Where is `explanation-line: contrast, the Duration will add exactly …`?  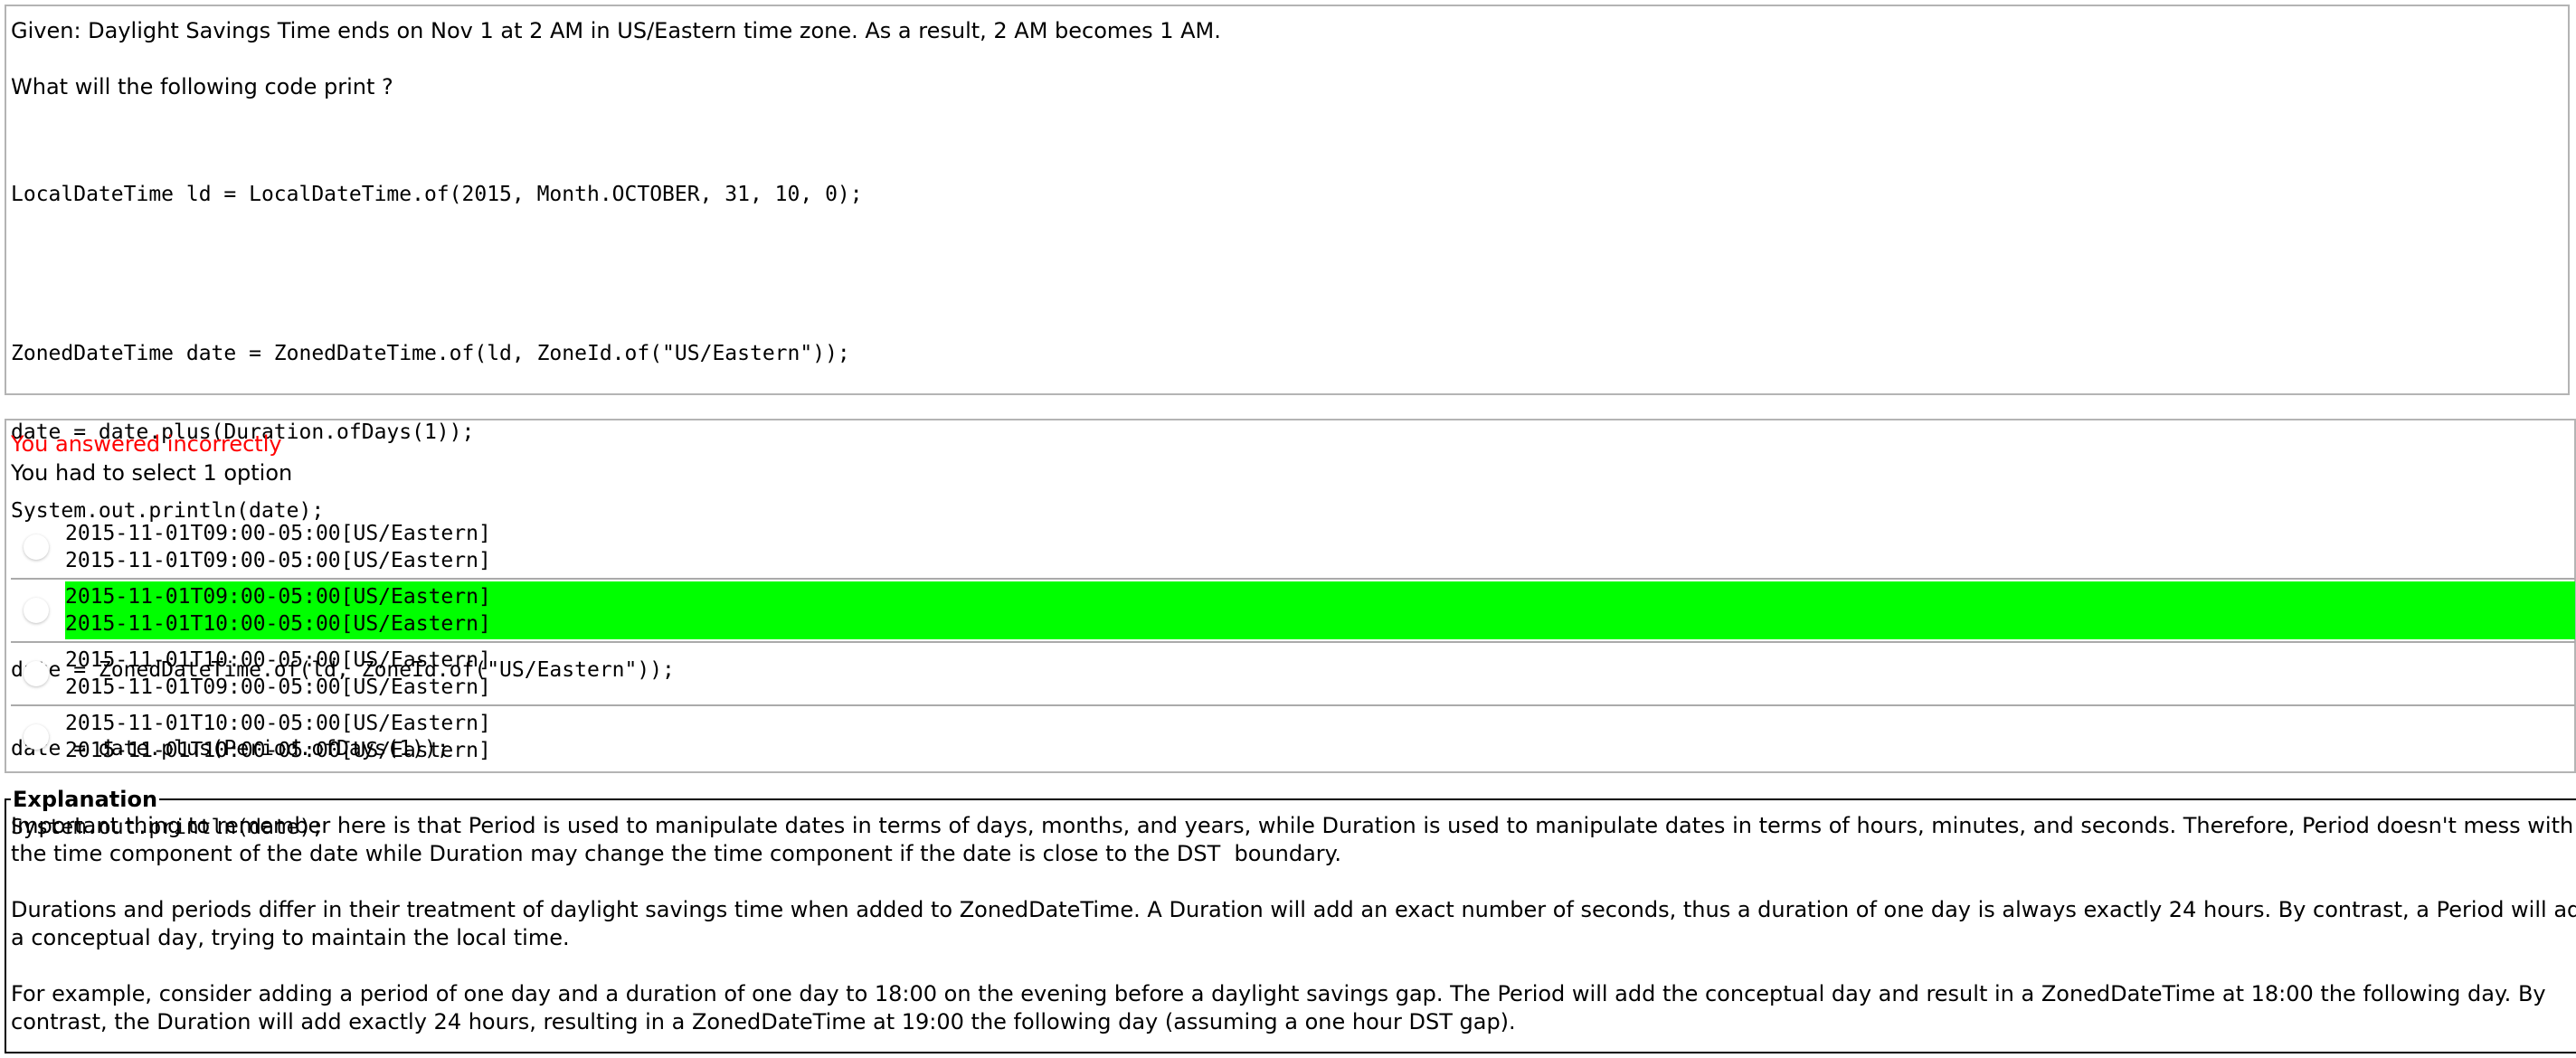 explanation-line: contrast, the Duration will add exactly … is located at coordinates (763, 1021).